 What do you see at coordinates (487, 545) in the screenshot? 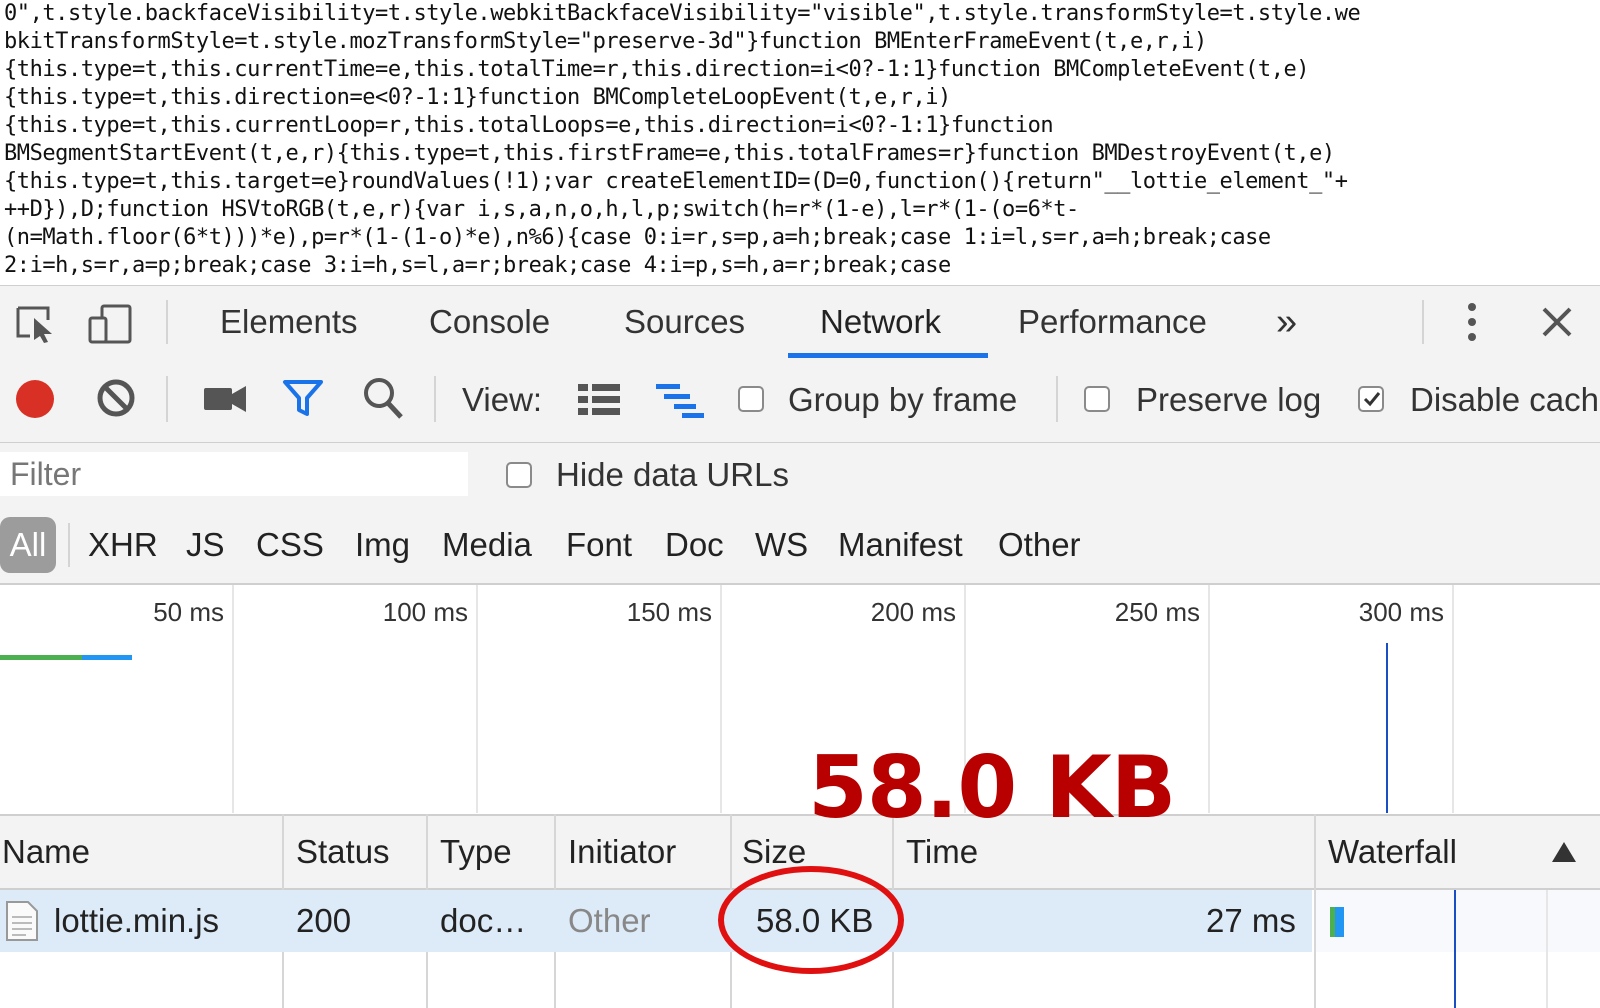
I see `type-filter-media: Media` at bounding box center [487, 545].